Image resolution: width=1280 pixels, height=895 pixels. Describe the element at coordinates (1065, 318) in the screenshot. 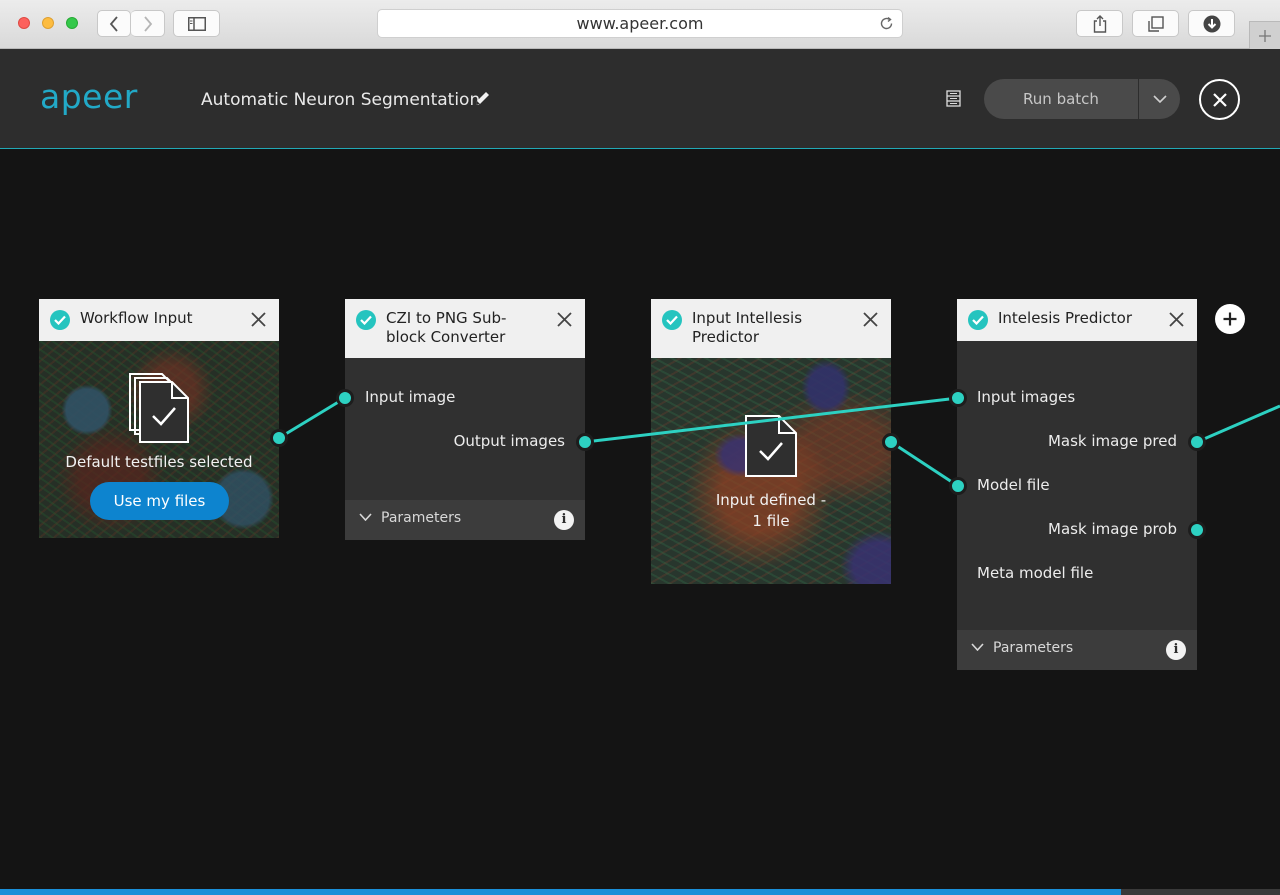

I see `node-title: Intelesis Predictor` at that location.